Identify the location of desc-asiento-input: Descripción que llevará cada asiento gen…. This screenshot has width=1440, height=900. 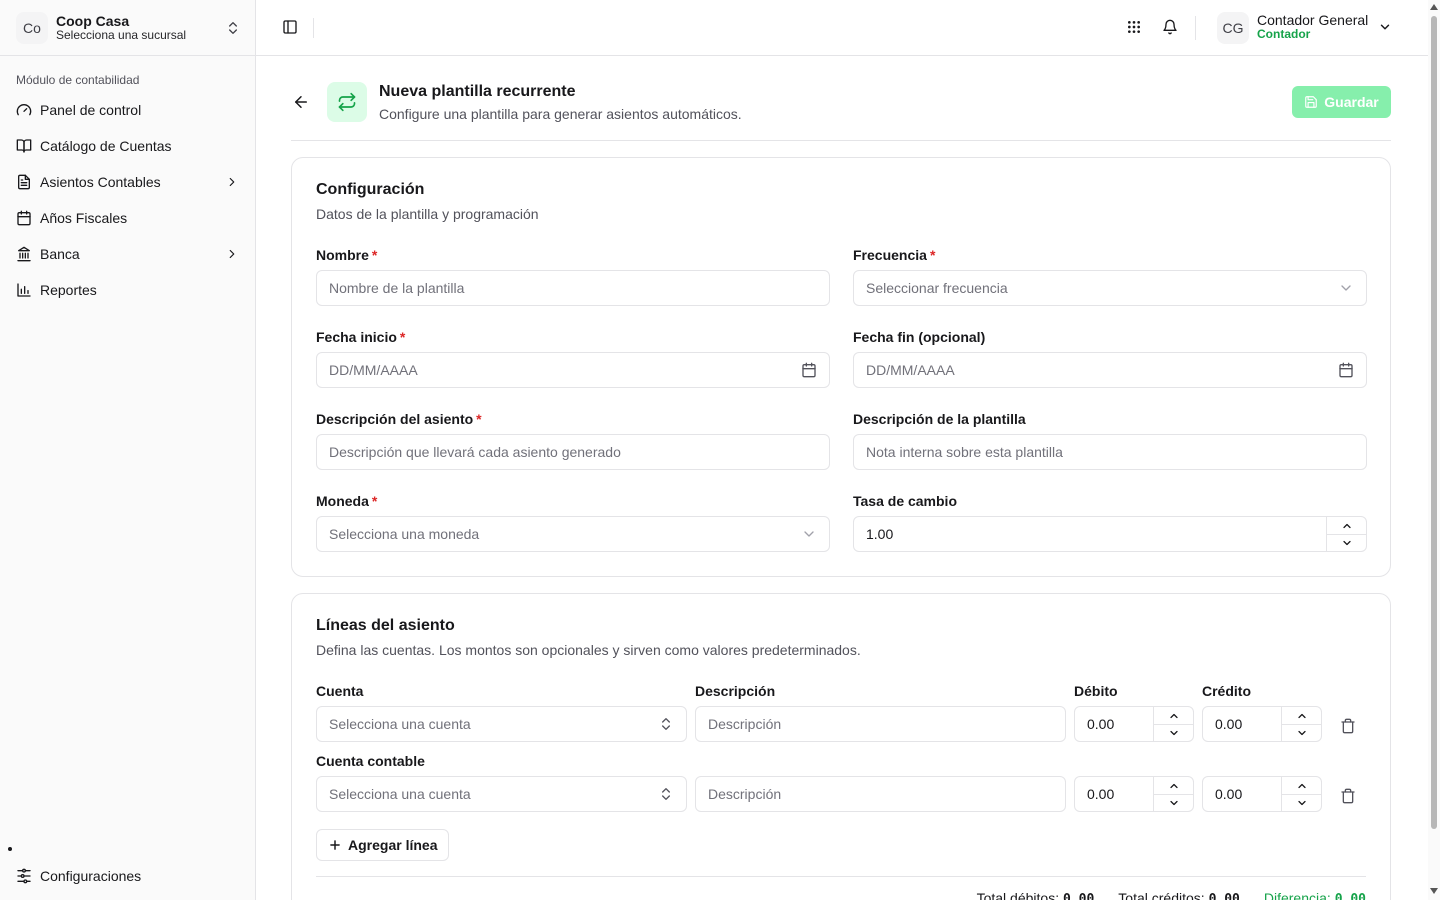
(573, 452).